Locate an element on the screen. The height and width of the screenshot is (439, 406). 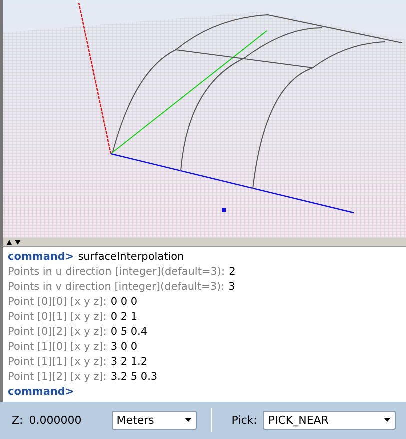
entered-text: 3 2 1.2 is located at coordinates (129, 362).